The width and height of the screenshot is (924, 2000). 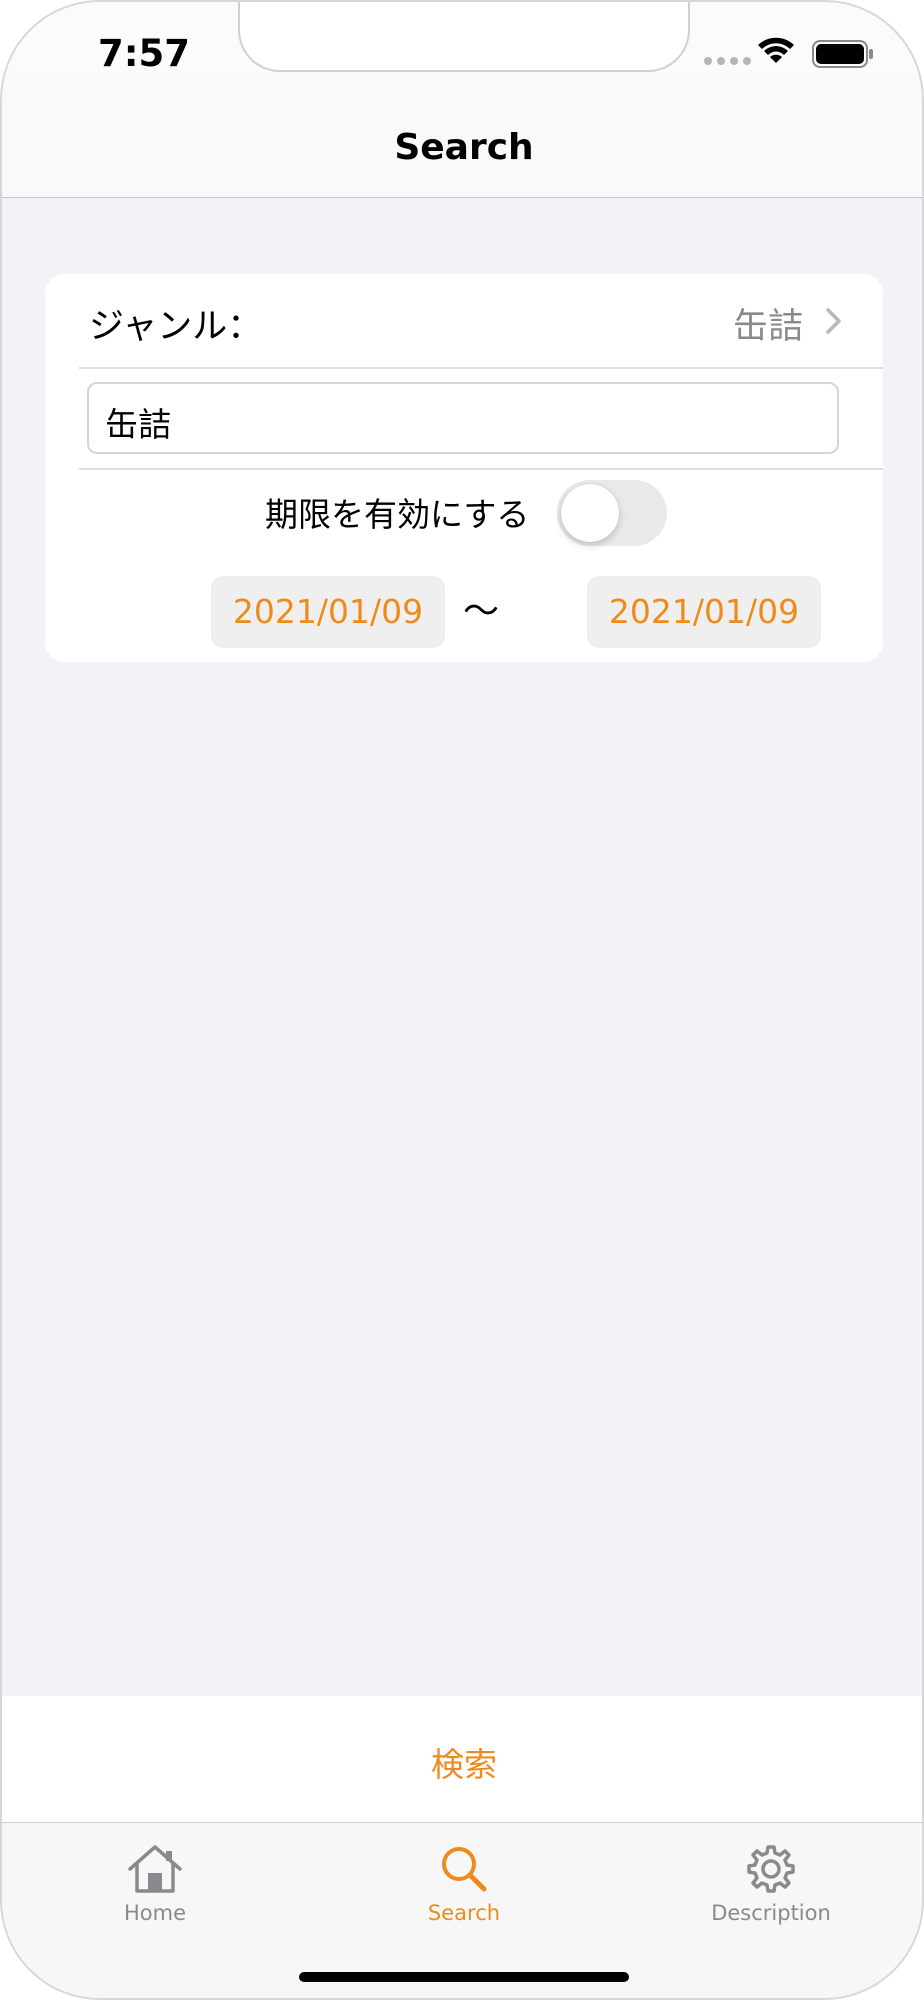 What do you see at coordinates (464, 1977) in the screenshot?
I see `home-indicator` at bounding box center [464, 1977].